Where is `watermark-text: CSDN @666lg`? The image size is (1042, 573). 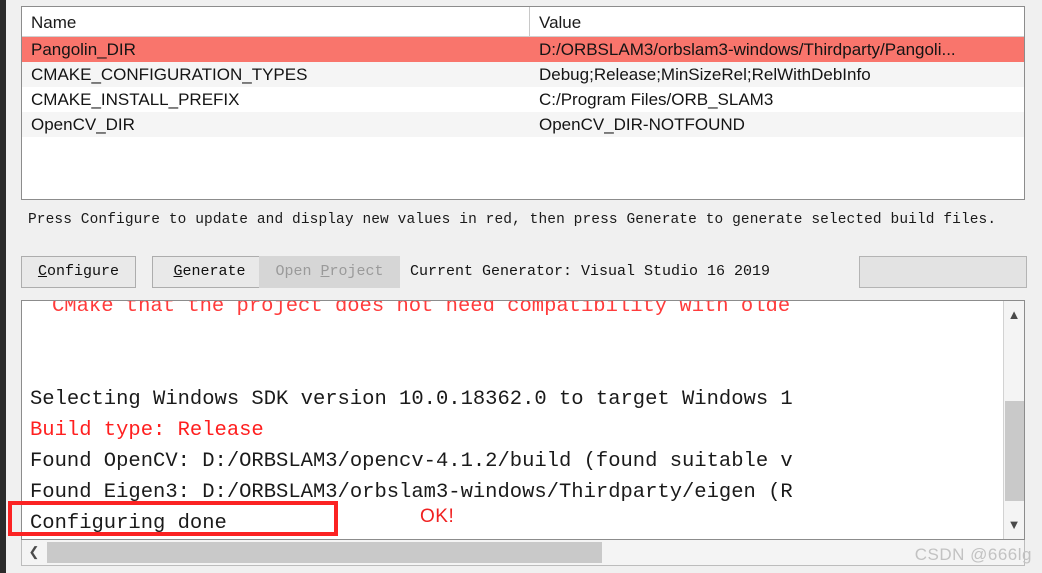
watermark-text: CSDN @666lg is located at coordinates (973, 554).